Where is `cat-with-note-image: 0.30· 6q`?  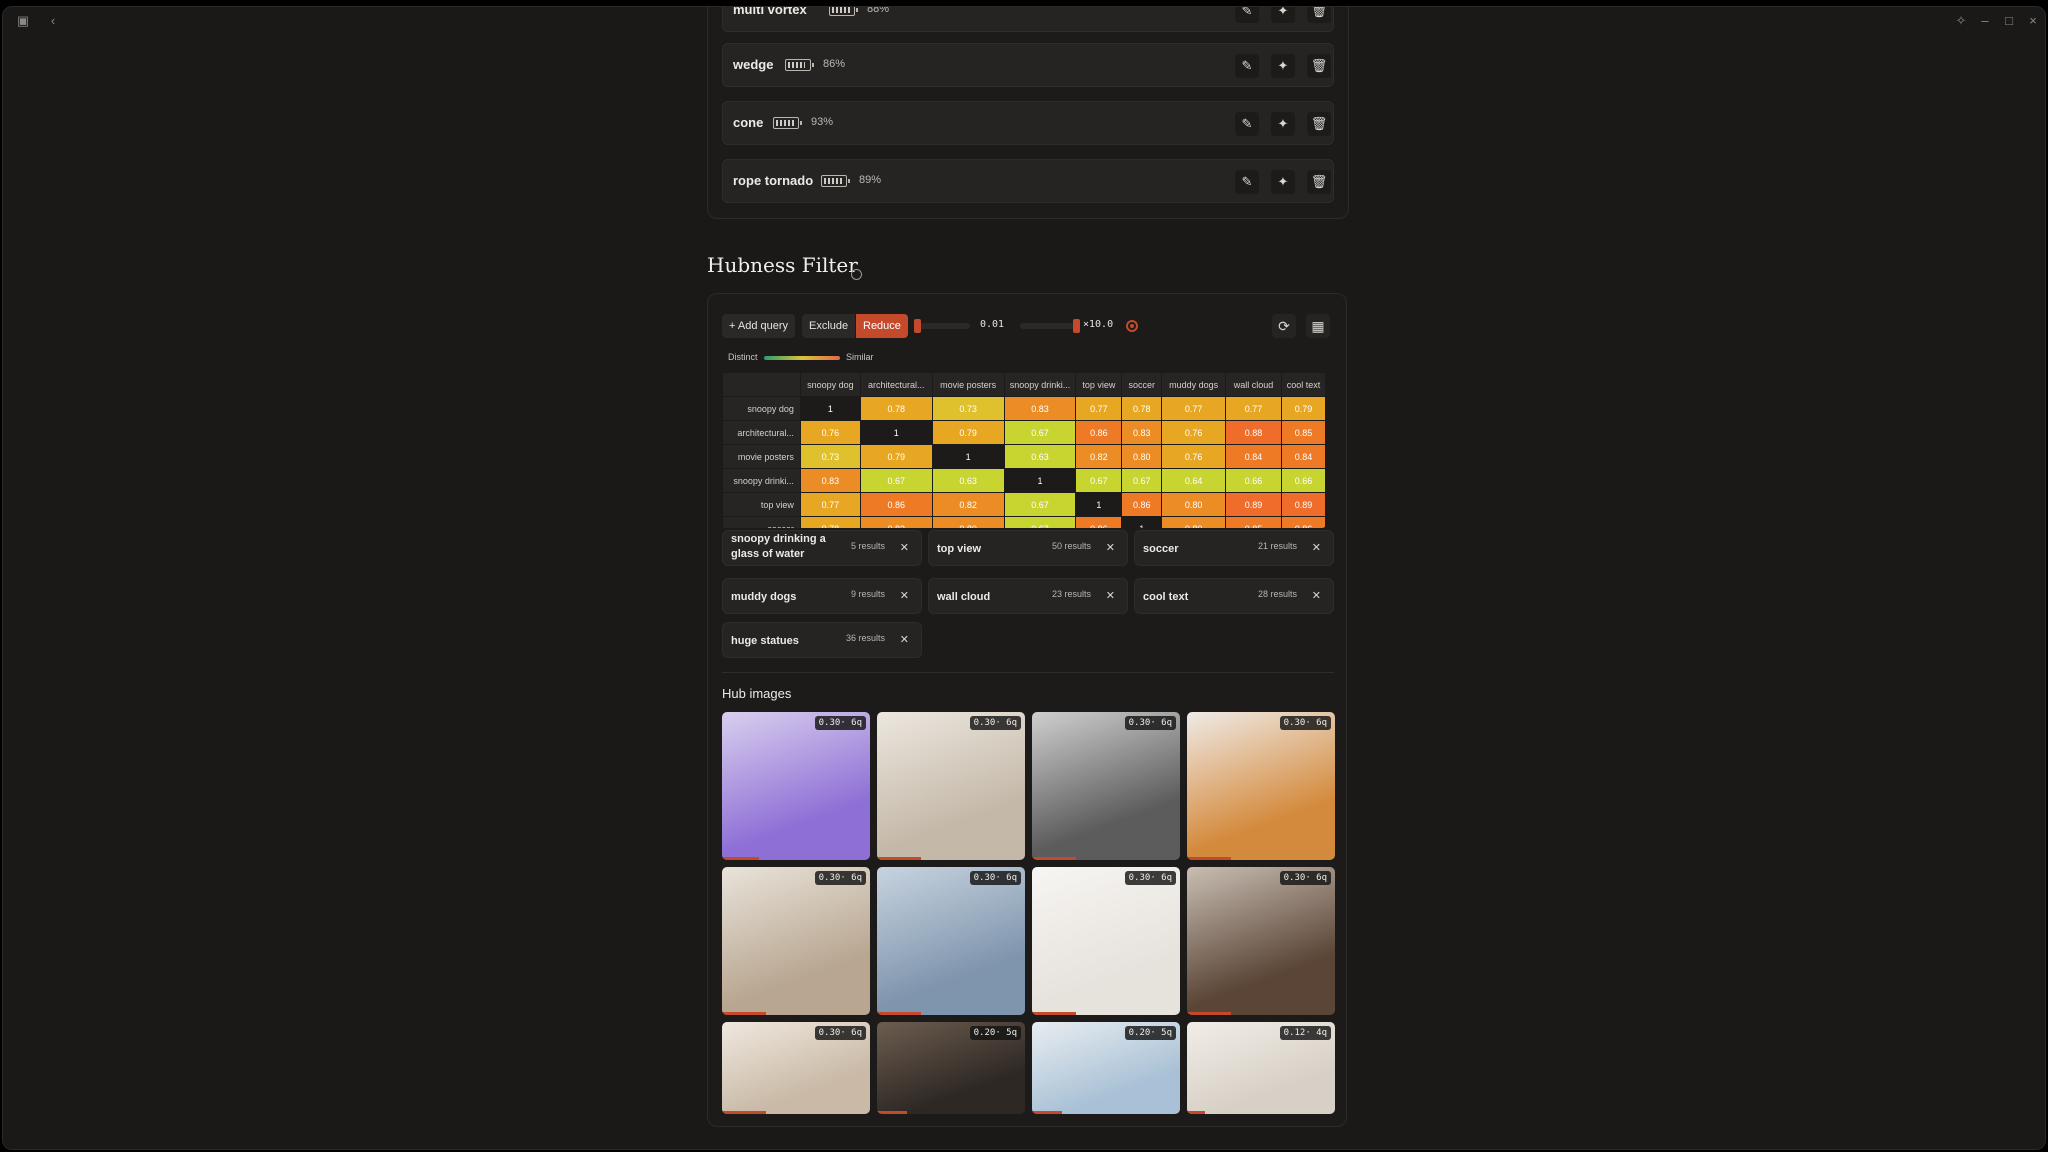
cat-with-note-image: 0.30· 6q is located at coordinates (796, 1068).